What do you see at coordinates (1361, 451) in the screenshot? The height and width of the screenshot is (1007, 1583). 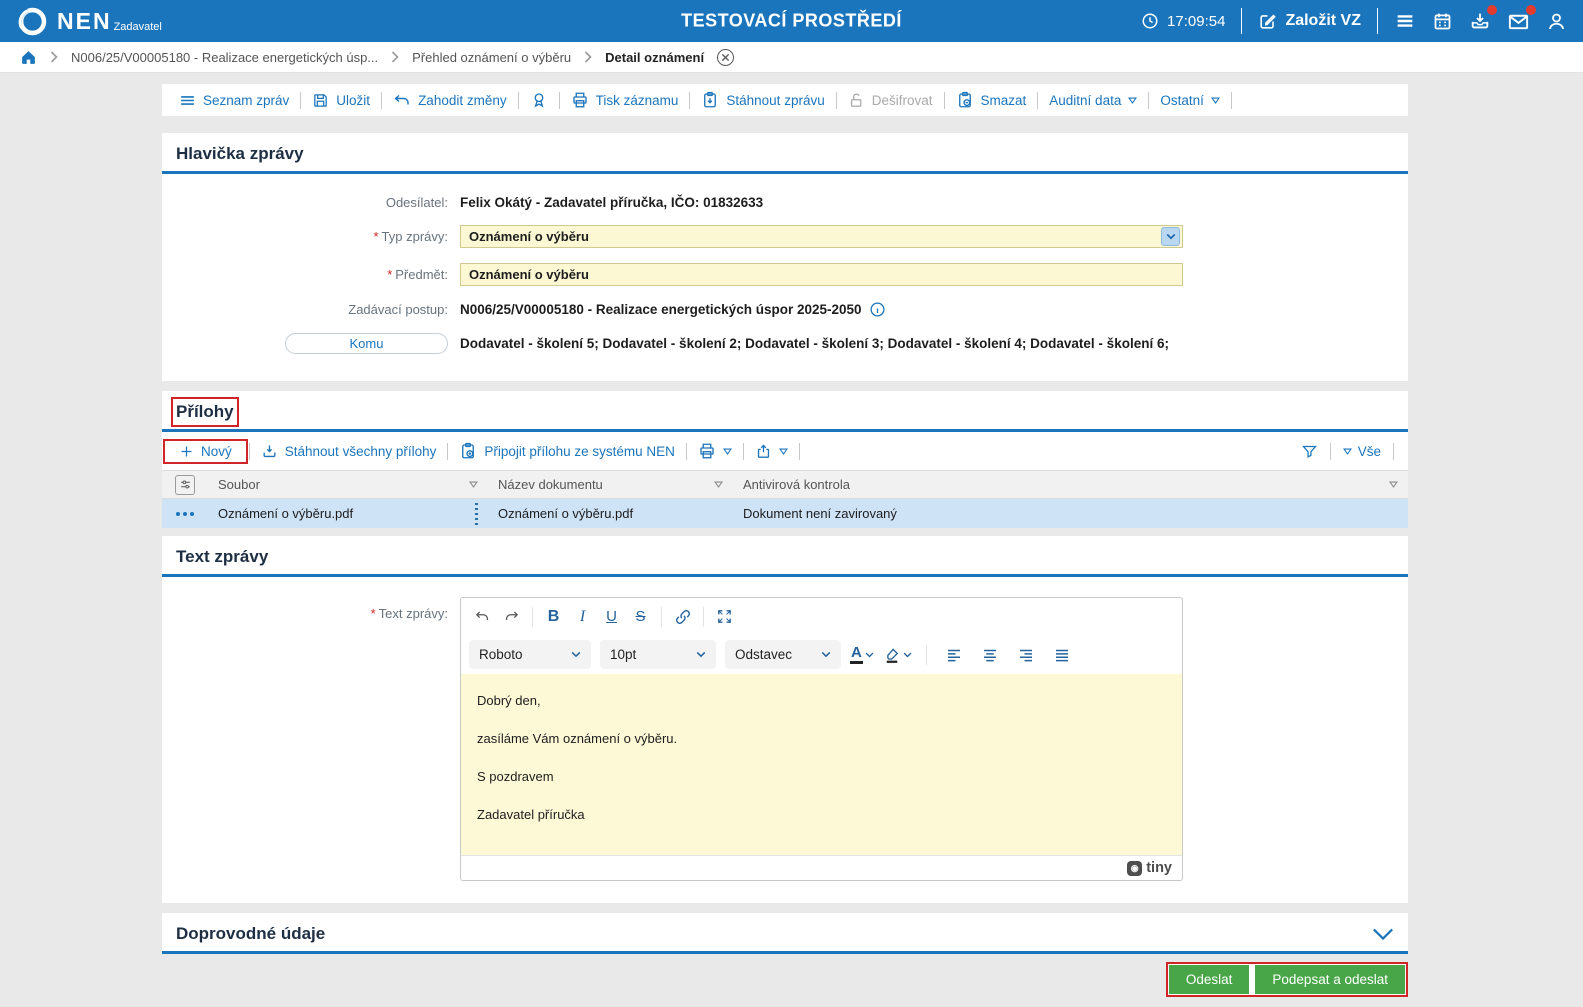 I see `filter-vse-button: Vše` at bounding box center [1361, 451].